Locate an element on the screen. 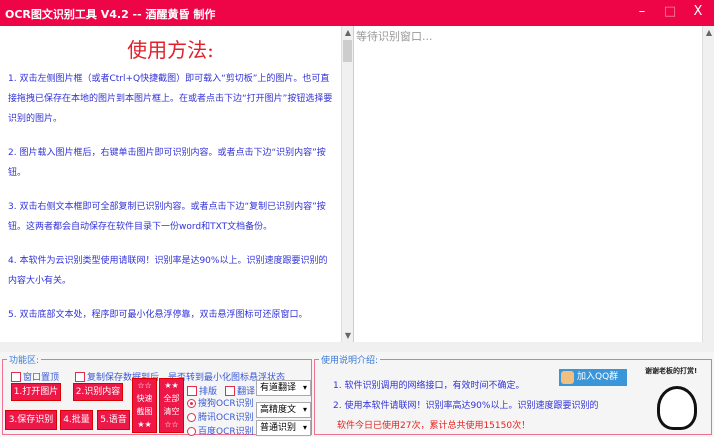  scroll-up-icon: ▲ is located at coordinates (708, 32).